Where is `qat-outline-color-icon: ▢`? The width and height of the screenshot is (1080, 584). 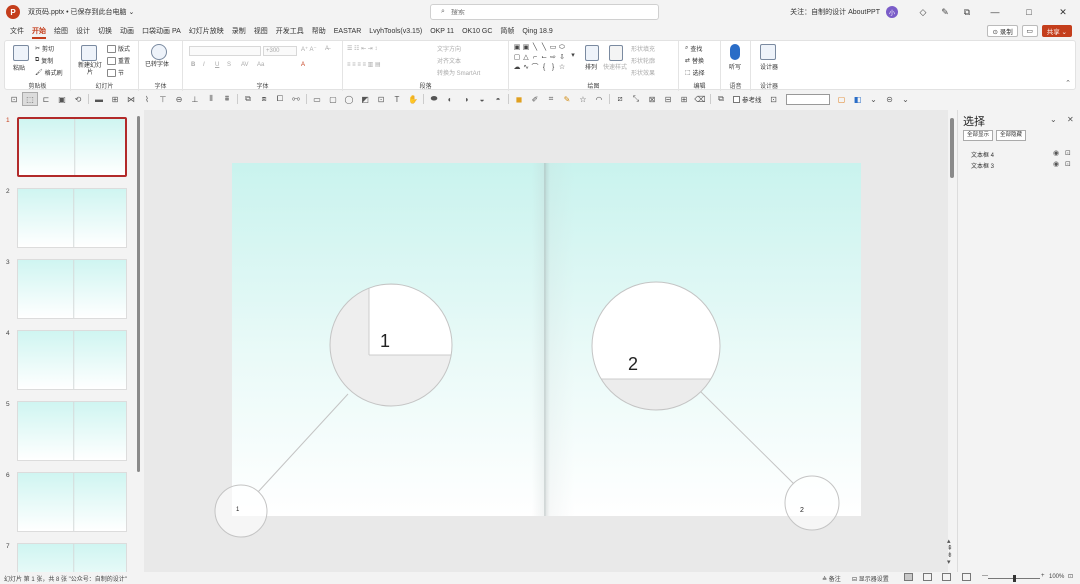 qat-outline-color-icon: ▢ is located at coordinates (842, 99).